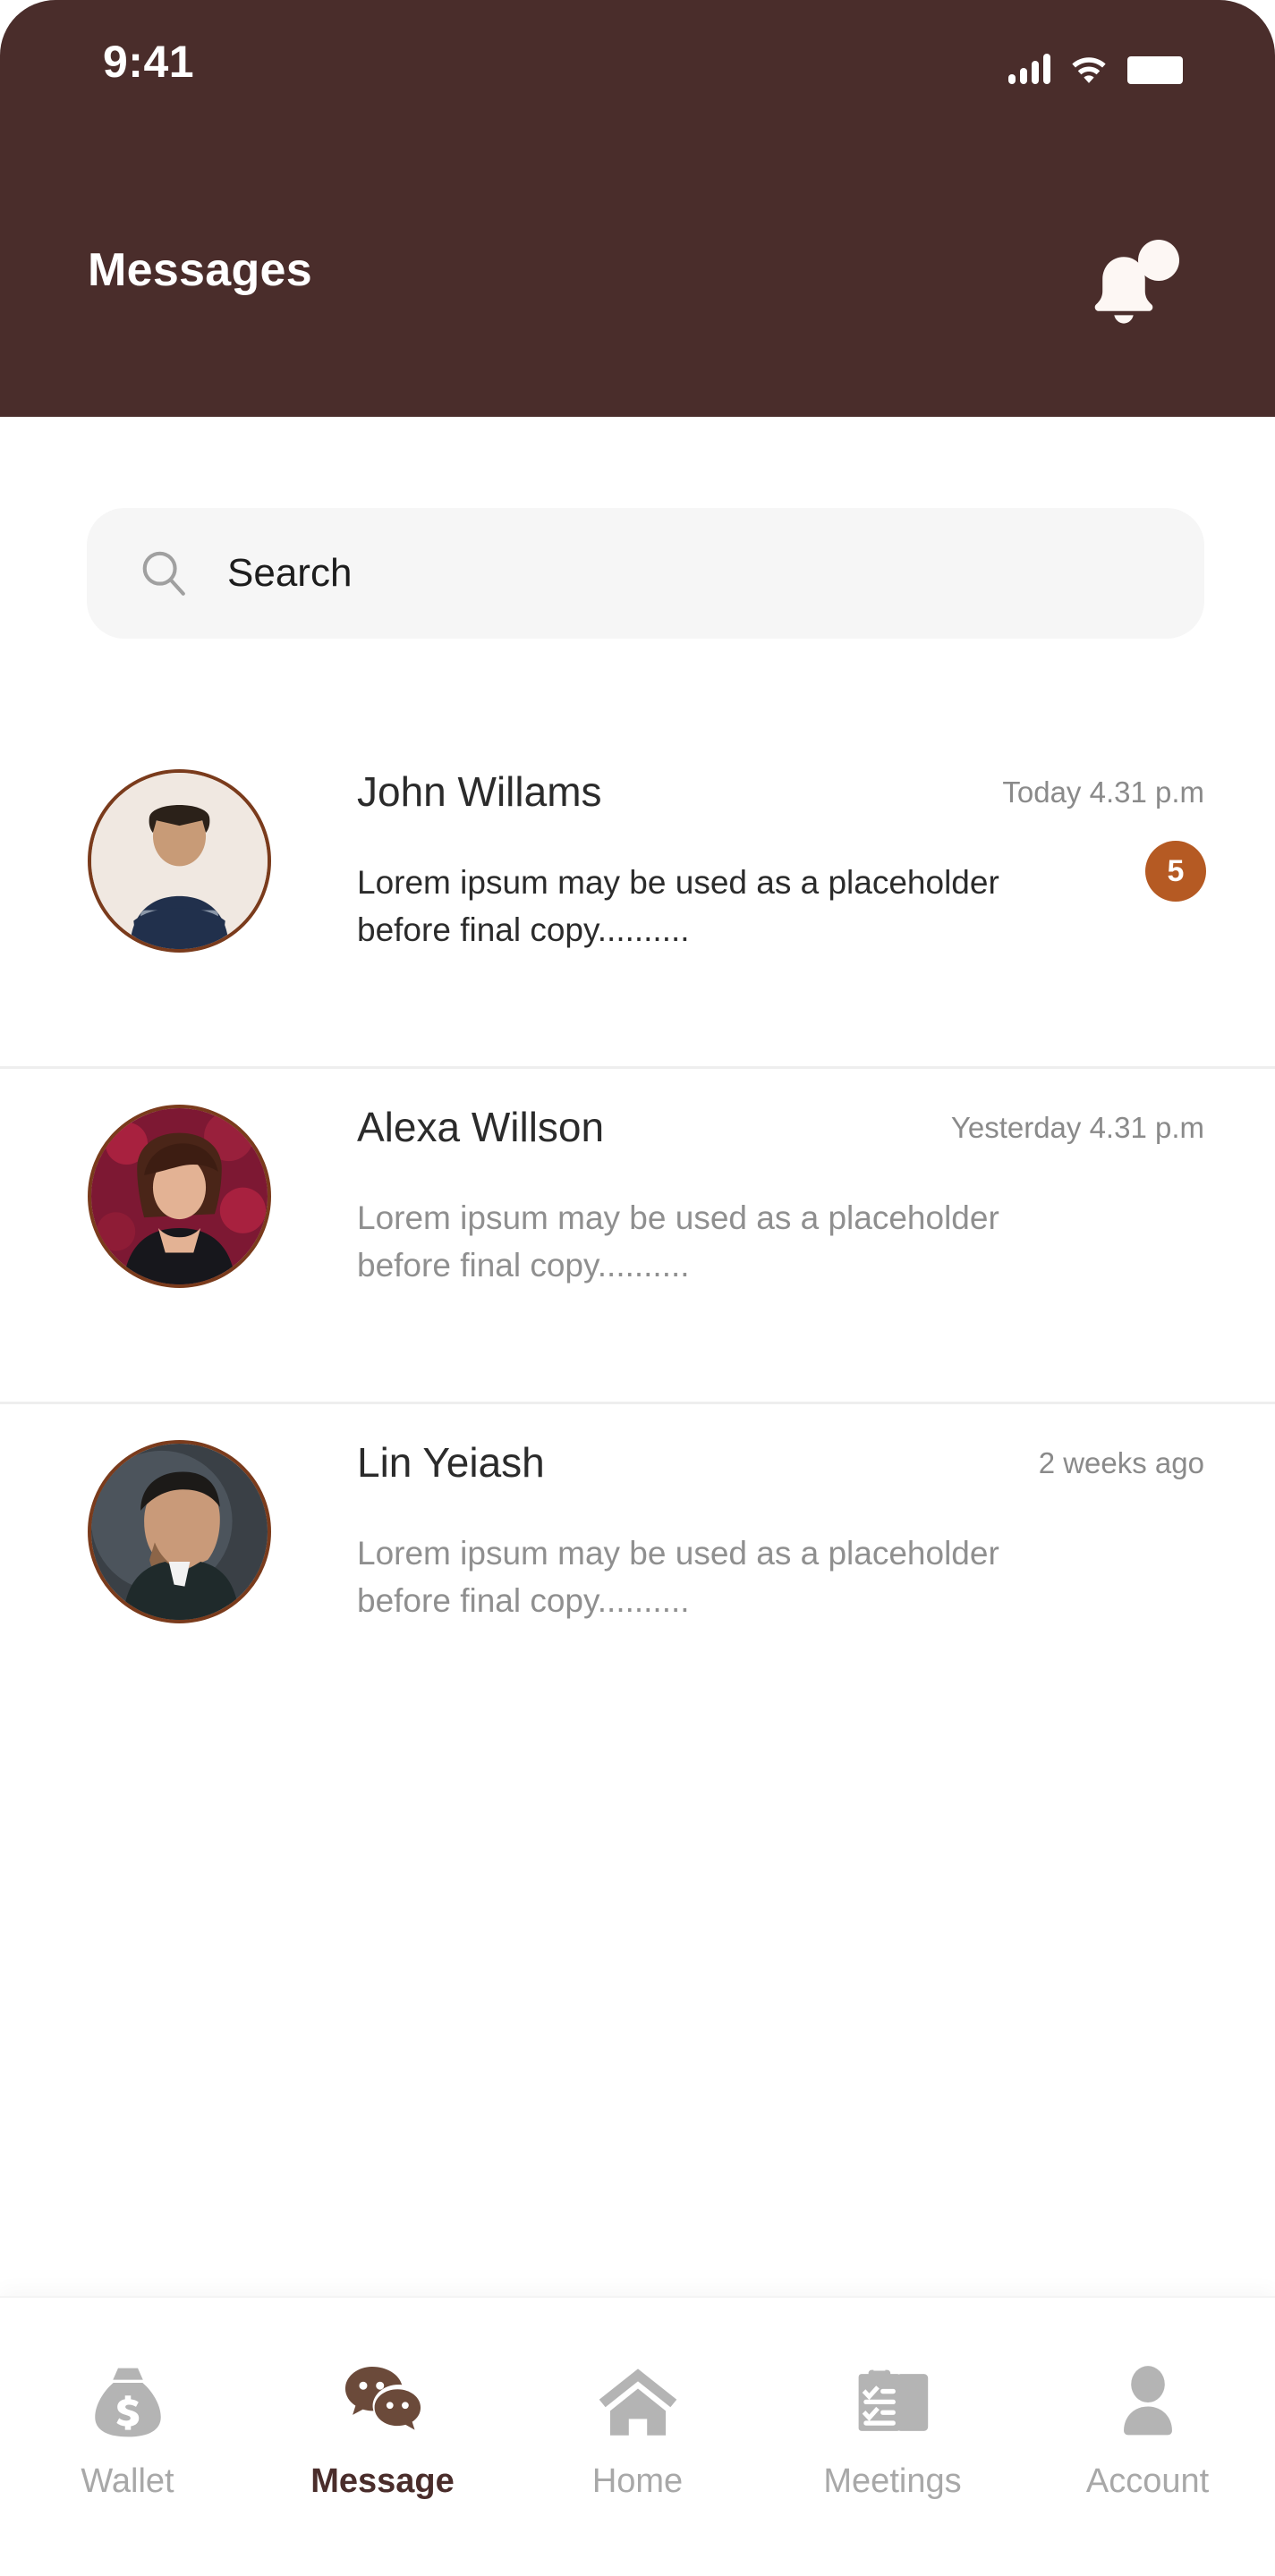 Image resolution: width=1275 pixels, height=2576 pixels. Describe the element at coordinates (163, 573) in the screenshot. I see `search-icon` at that location.